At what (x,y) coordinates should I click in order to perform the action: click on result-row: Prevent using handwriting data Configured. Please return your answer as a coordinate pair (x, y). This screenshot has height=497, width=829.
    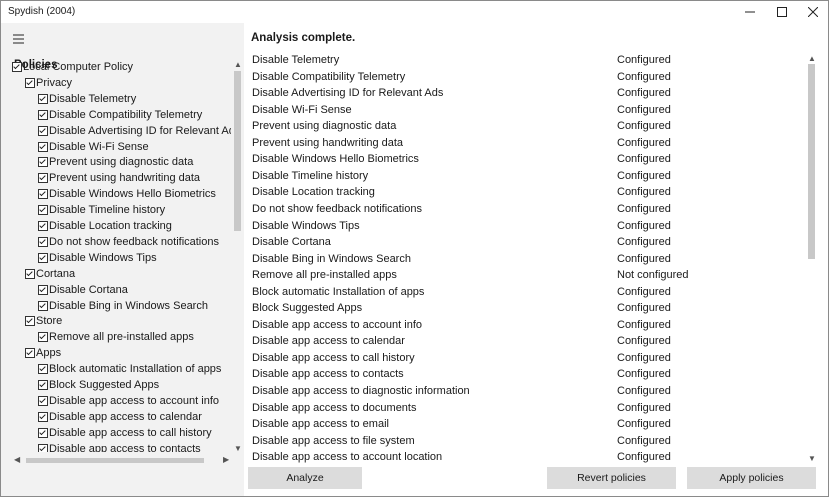
    Looking at the image, I should click on (525, 144).